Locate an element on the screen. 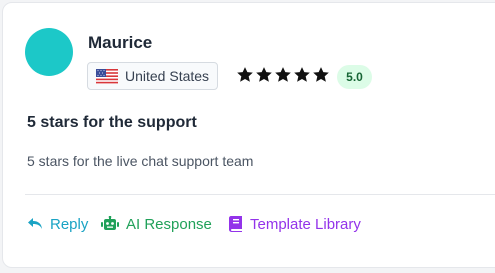 This screenshot has height=273, width=495. template-library-label: Template Library is located at coordinates (305, 224).